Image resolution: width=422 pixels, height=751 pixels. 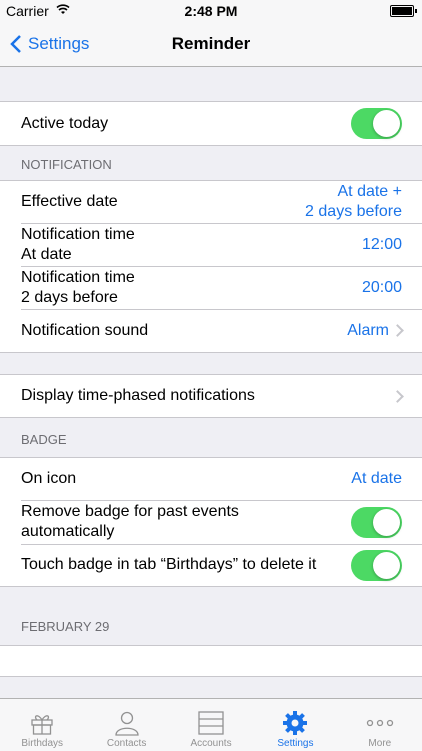 I want to click on badge-header: BADGE, so click(x=44, y=439).